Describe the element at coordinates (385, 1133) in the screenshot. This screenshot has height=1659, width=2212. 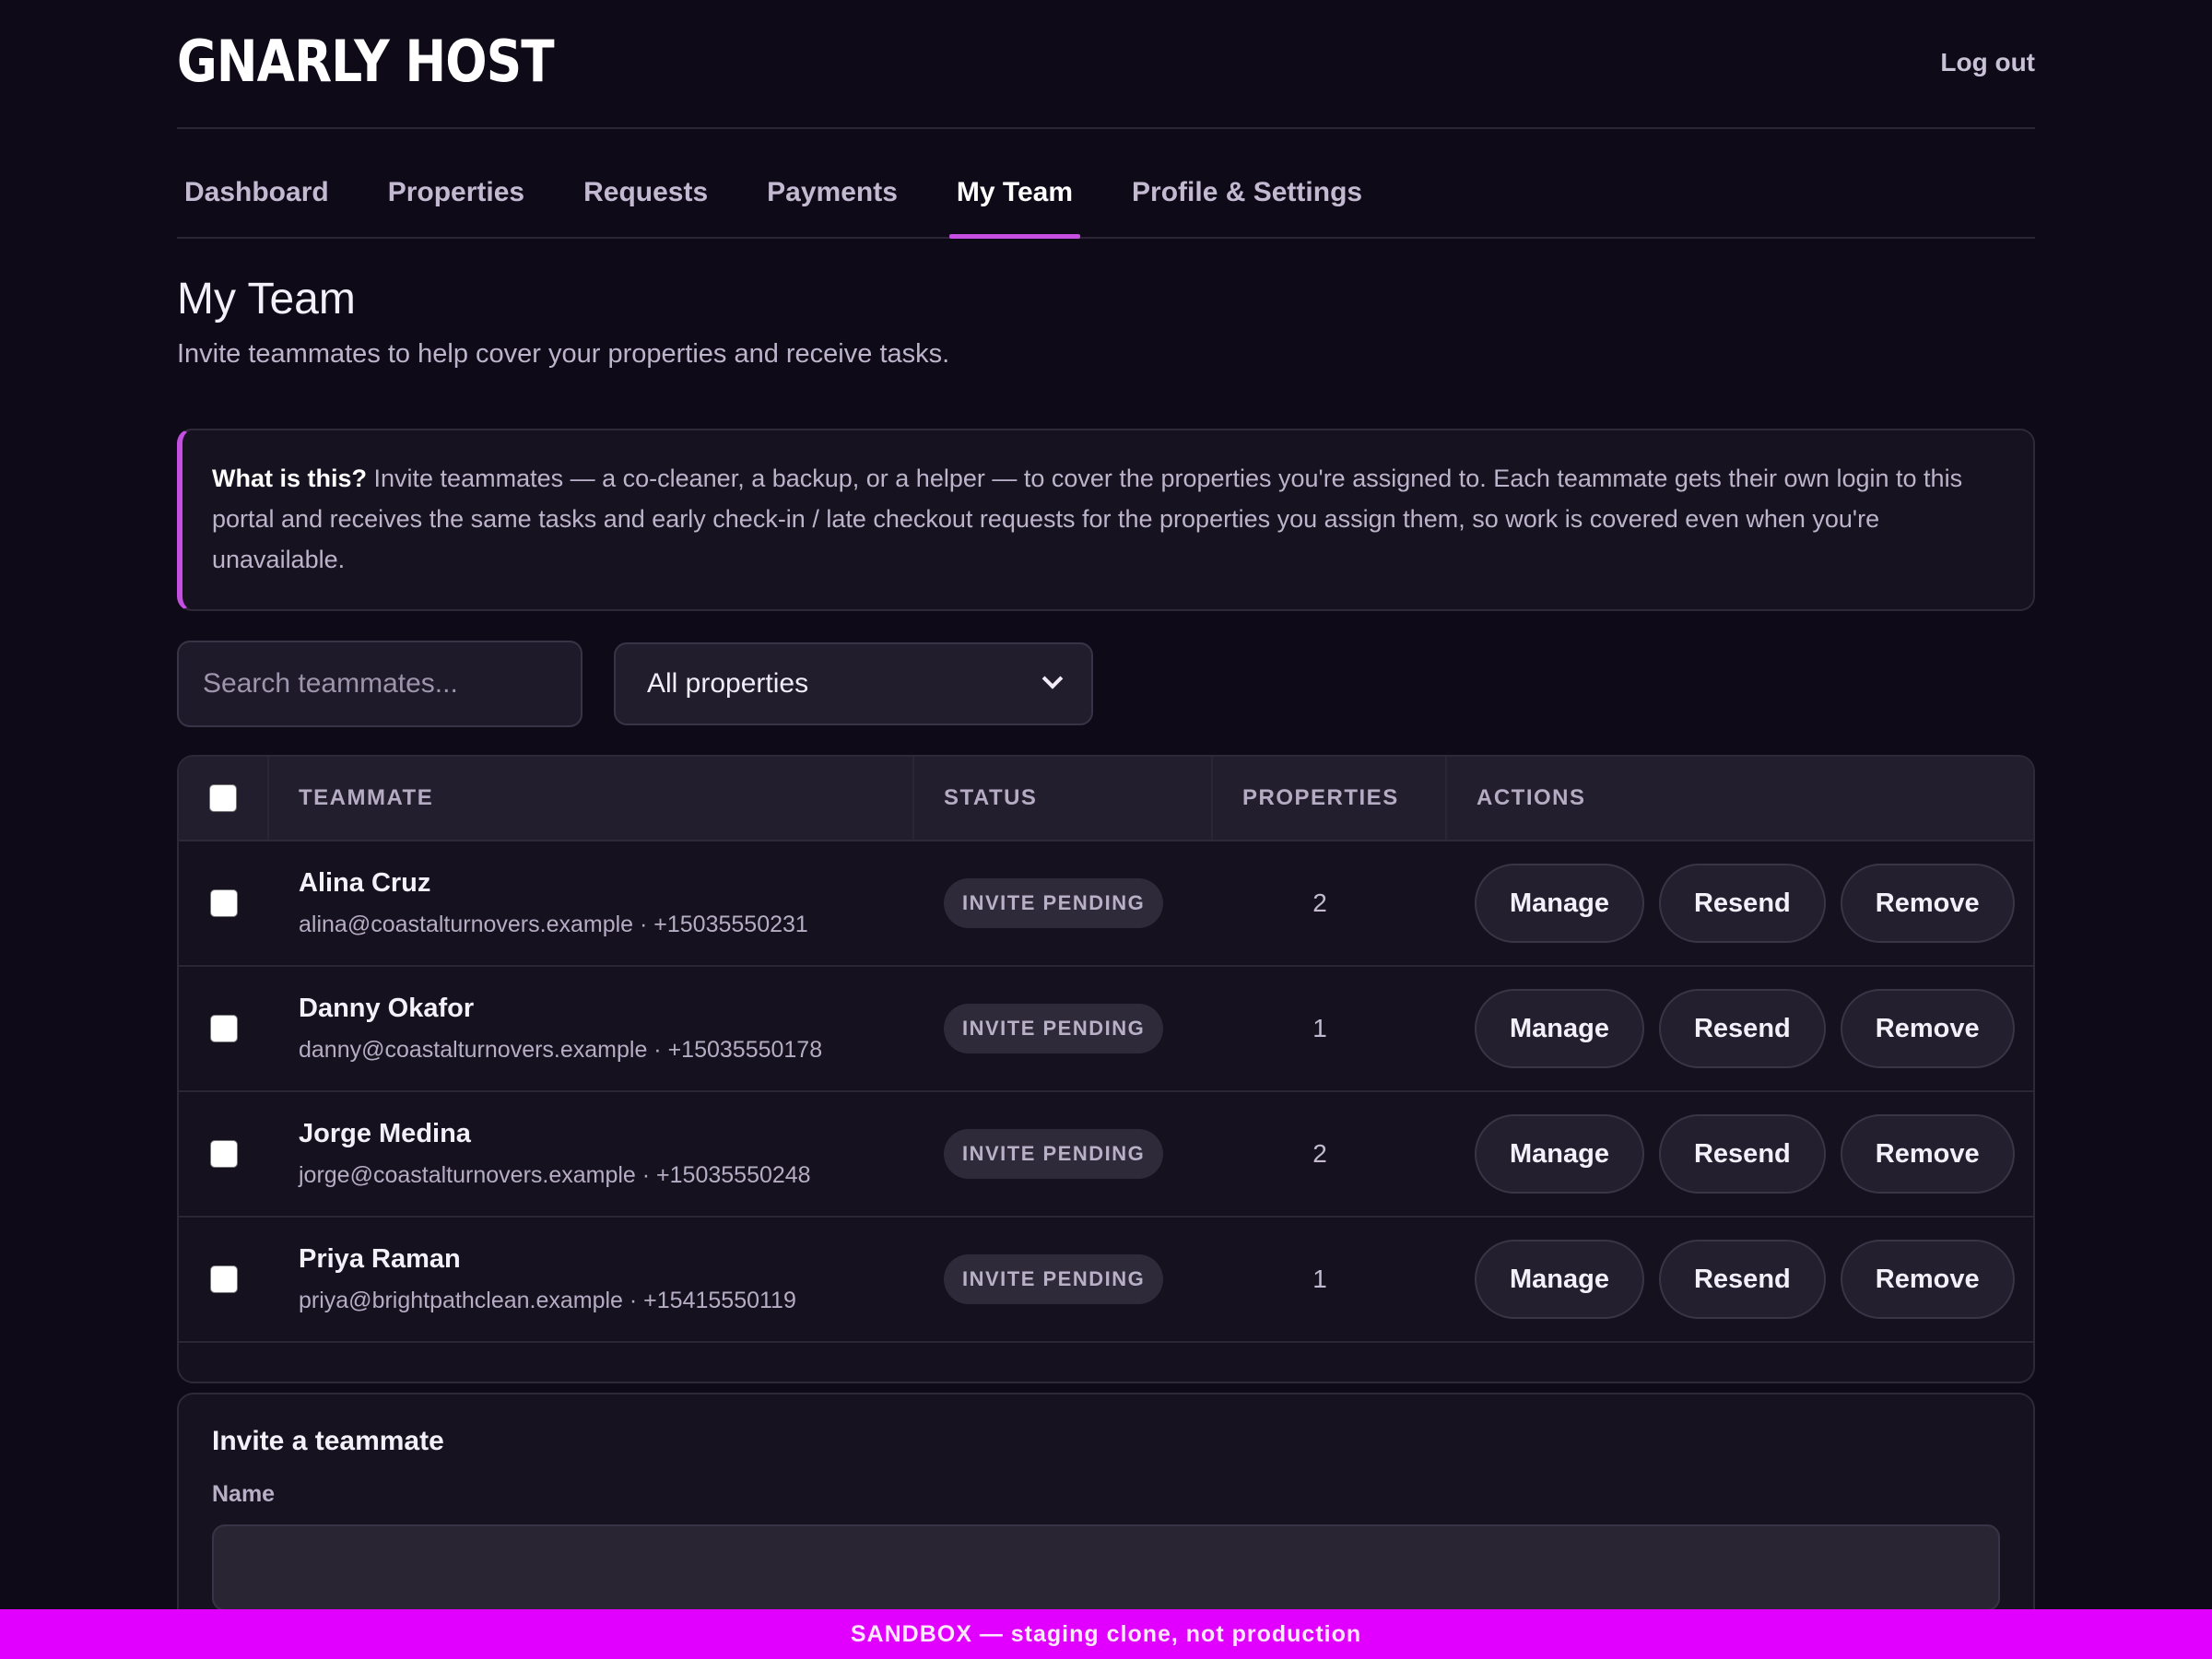
I see `teammate-name: Jorge Medina` at that location.